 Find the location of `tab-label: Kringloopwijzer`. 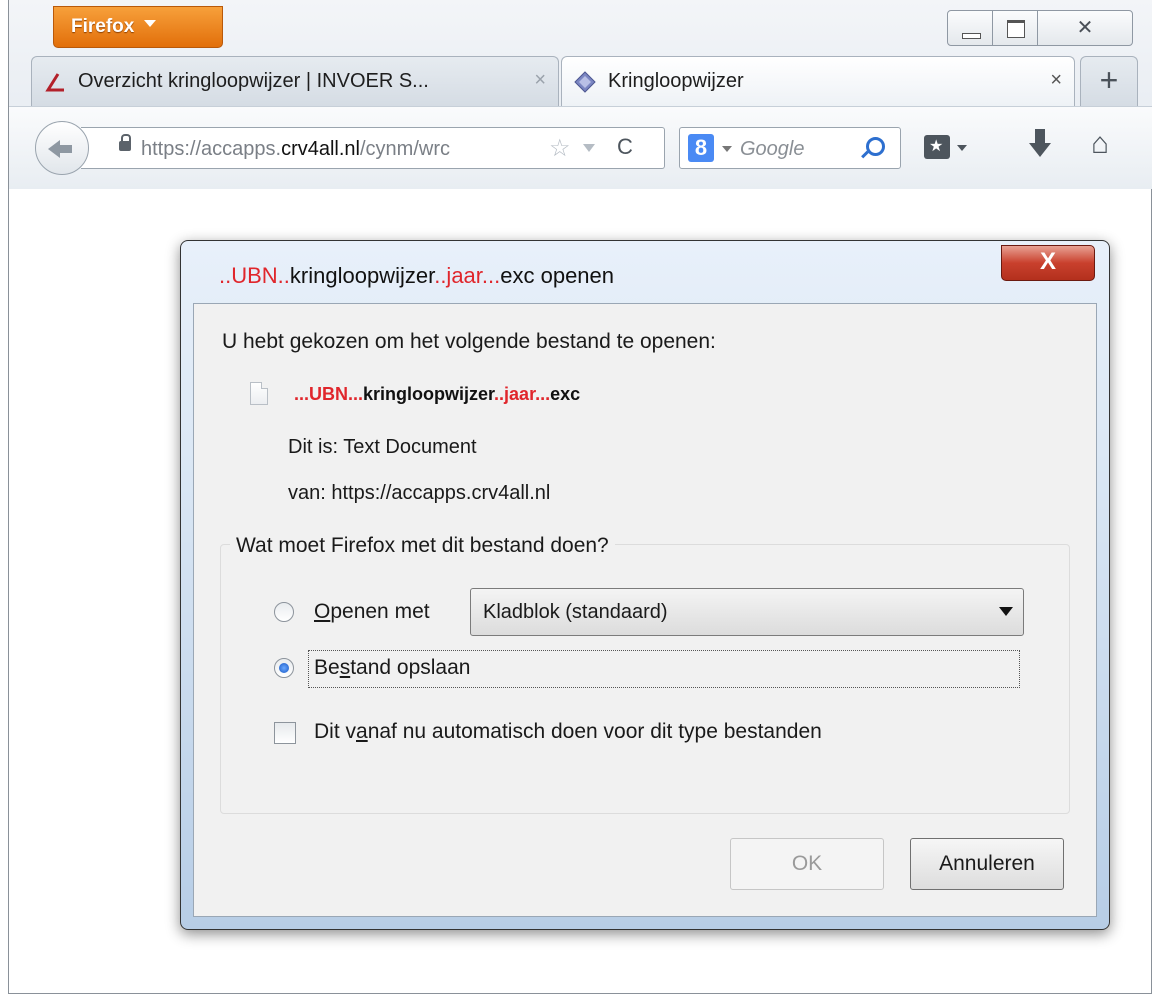

tab-label: Kringloopwijzer is located at coordinates (676, 81).